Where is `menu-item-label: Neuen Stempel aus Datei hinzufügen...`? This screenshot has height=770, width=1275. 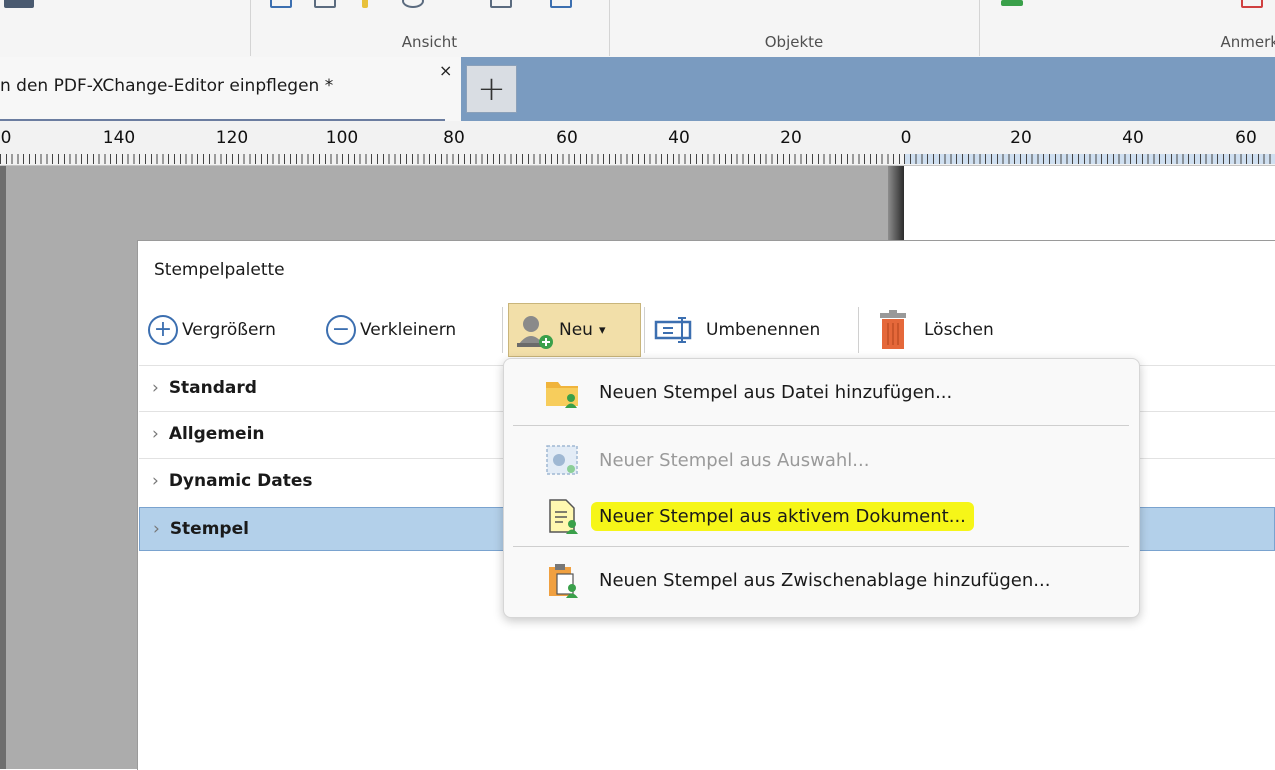
menu-item-label: Neuen Stempel aus Datei hinzufügen... is located at coordinates (776, 392).